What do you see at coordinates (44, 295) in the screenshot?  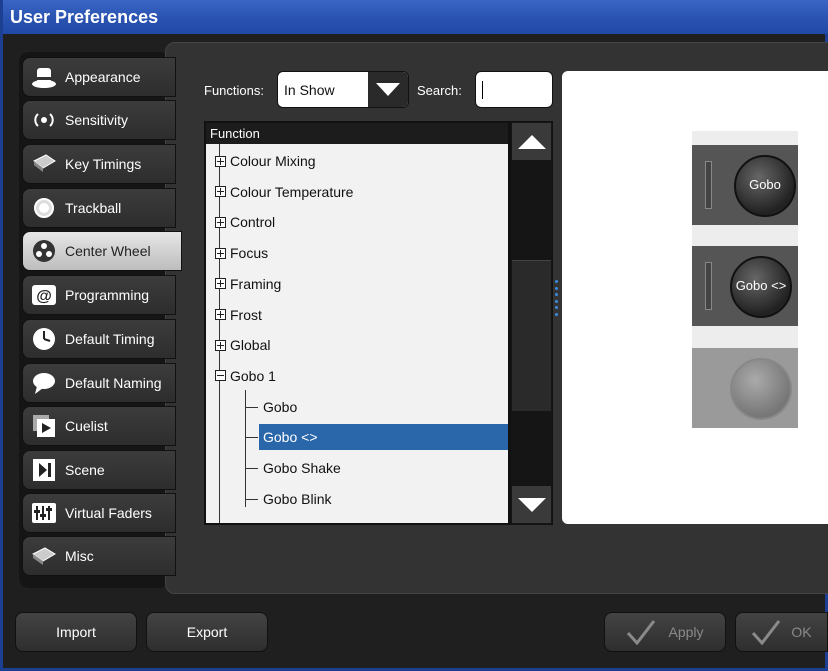 I see `programming-icon: @` at bounding box center [44, 295].